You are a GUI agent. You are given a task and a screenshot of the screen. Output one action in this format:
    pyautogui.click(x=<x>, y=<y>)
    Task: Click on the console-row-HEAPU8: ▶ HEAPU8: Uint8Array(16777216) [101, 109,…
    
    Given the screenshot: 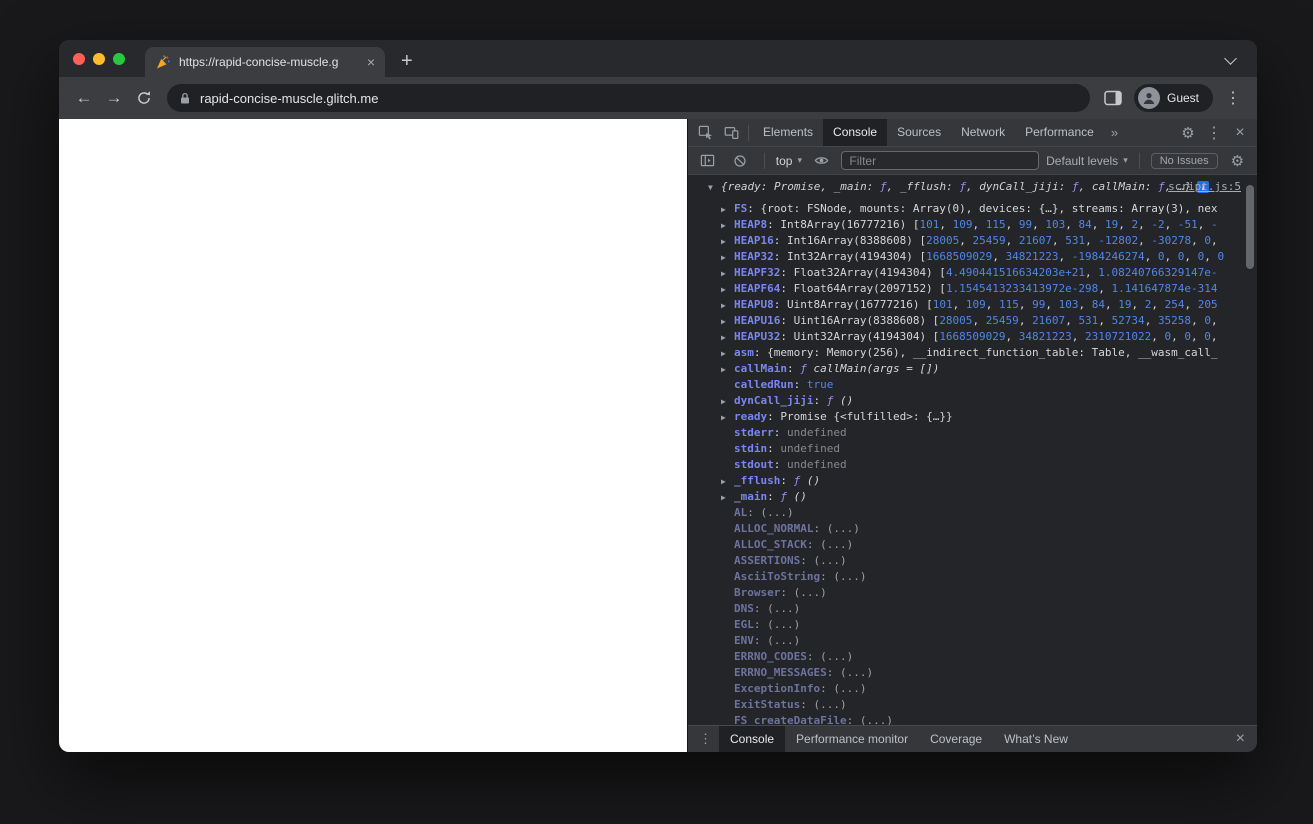 What is the action you would take?
    pyautogui.click(x=972, y=305)
    